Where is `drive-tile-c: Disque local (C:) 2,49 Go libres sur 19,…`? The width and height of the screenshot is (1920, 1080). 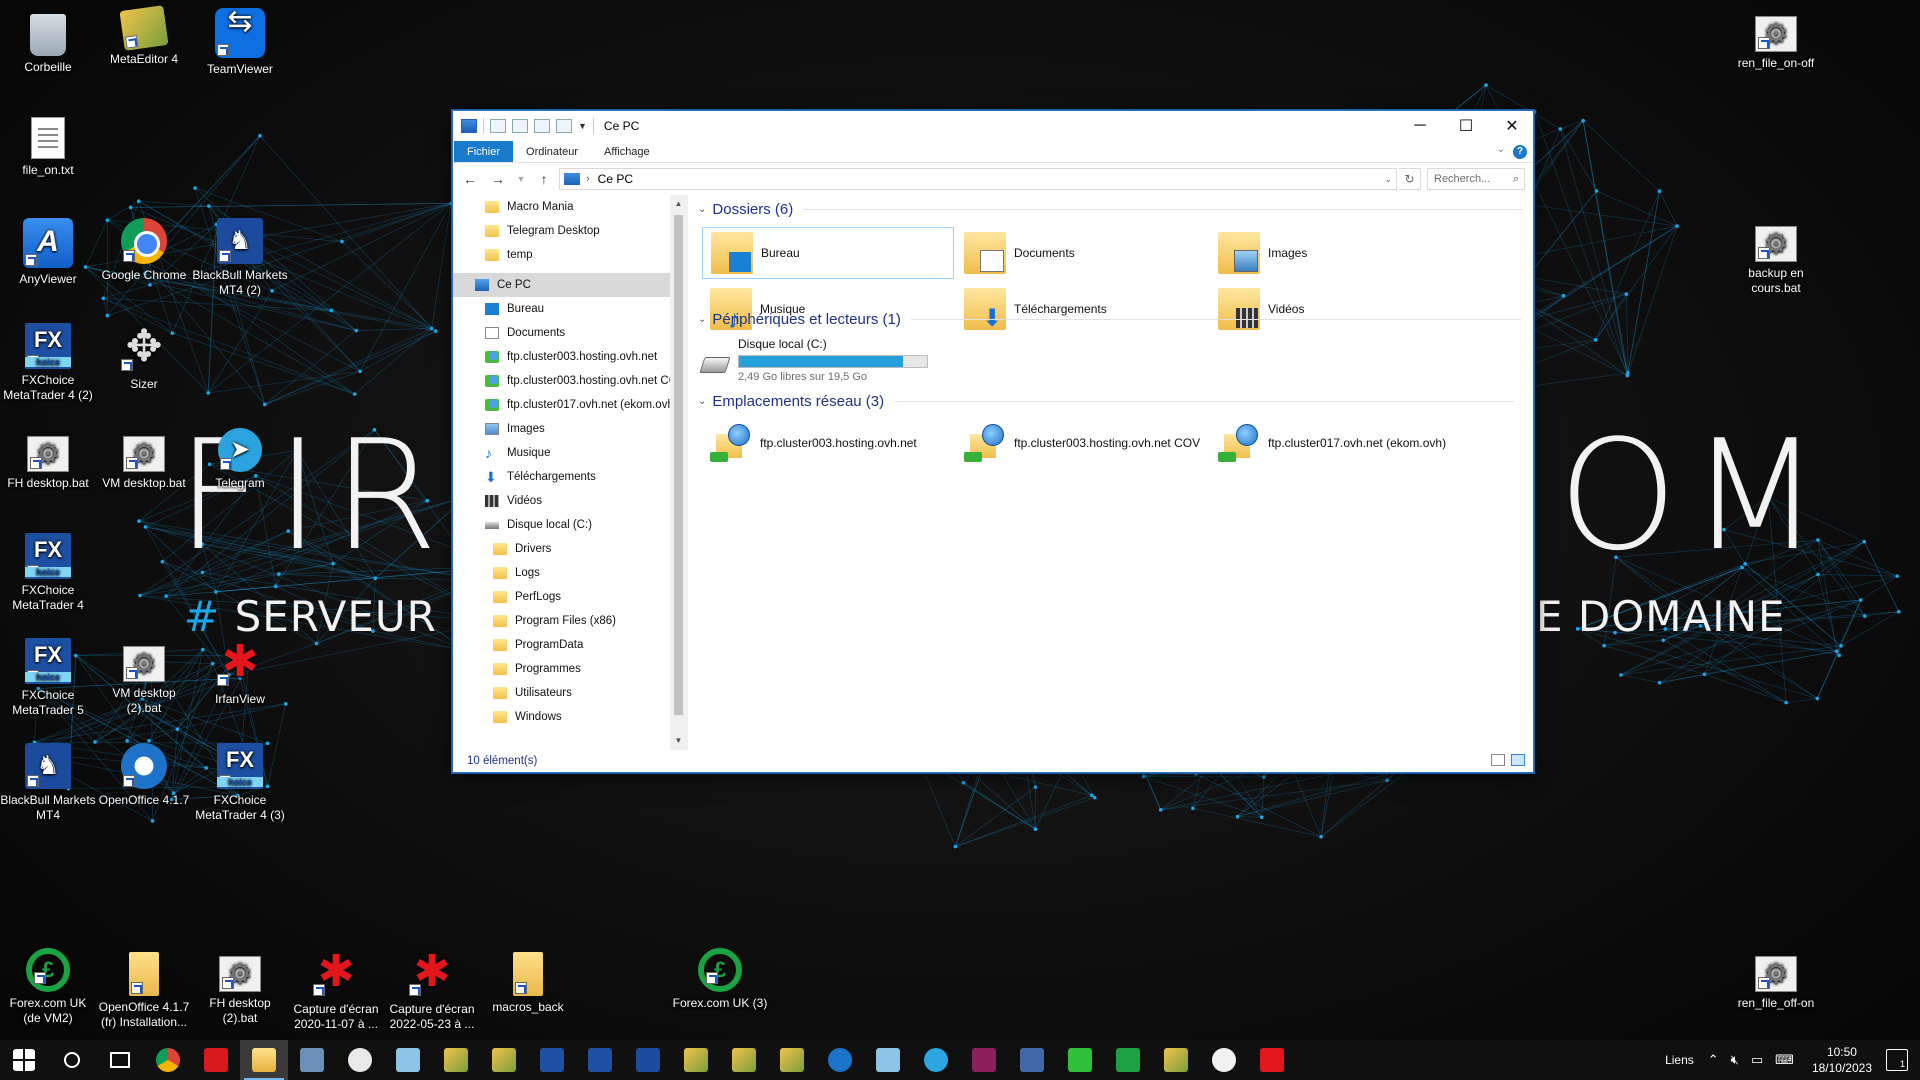
drive-tile-c: Disque local (C:) 2,49 Go libres sur 19,… is located at coordinates (813, 360).